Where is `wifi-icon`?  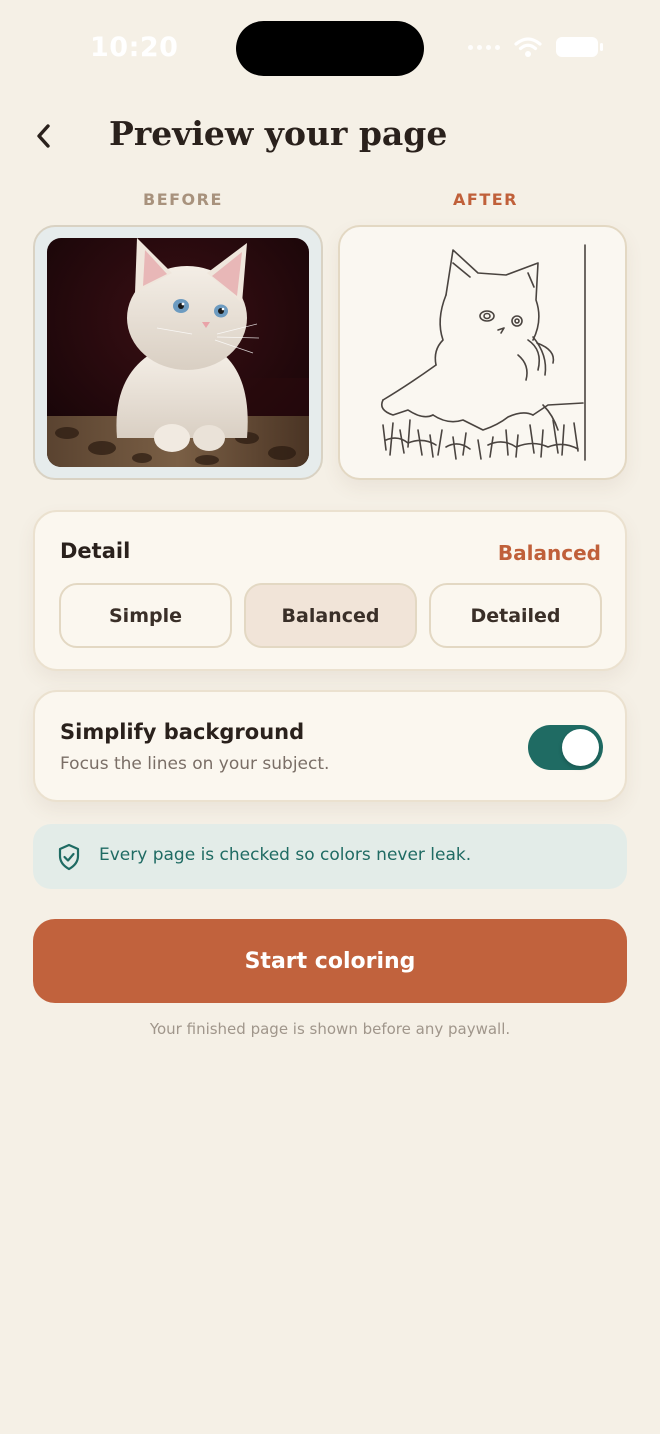
wifi-icon is located at coordinates (528, 47).